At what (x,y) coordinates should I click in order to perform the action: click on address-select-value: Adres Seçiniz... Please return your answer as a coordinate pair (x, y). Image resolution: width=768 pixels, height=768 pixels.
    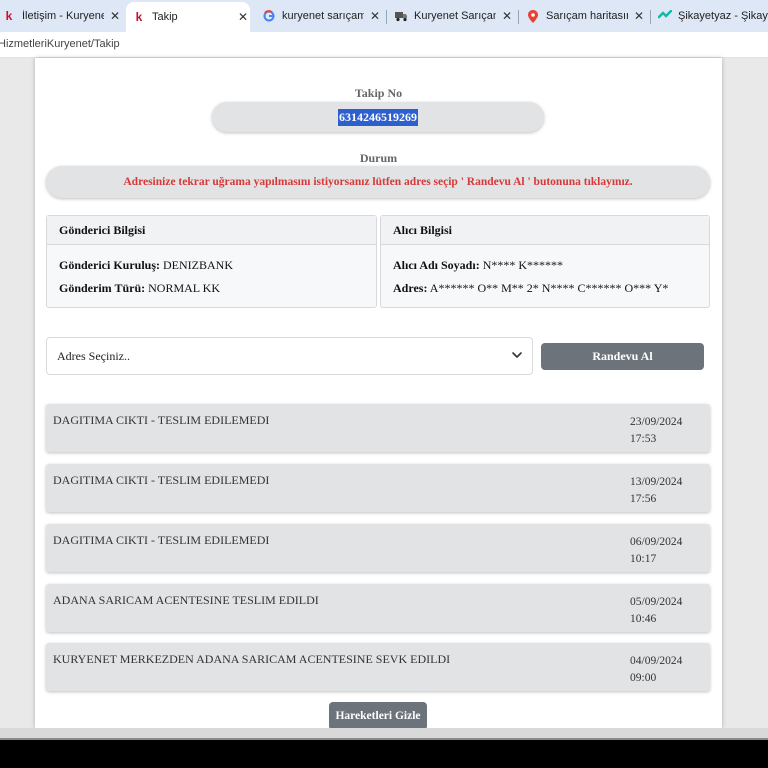
    Looking at the image, I should click on (93, 356).